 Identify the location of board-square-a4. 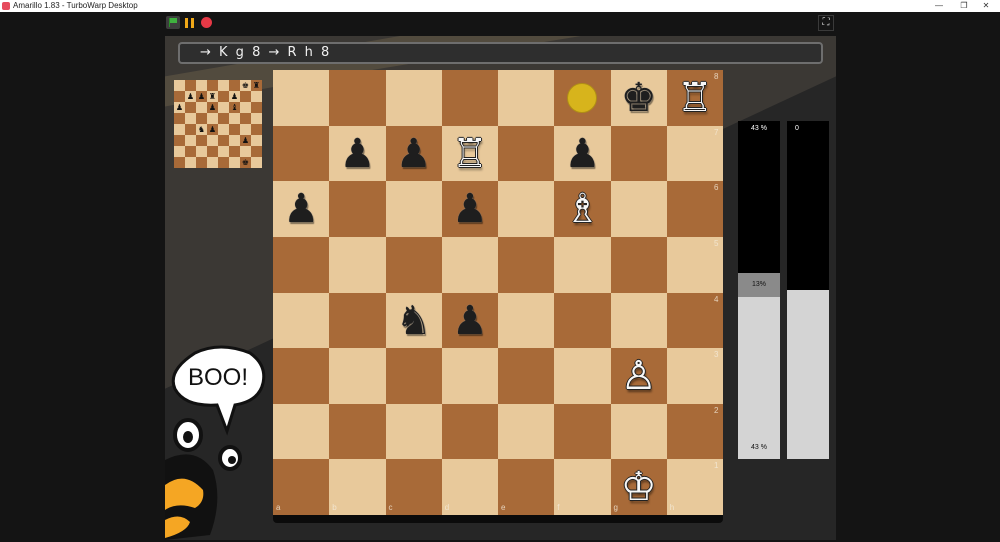
(301, 320).